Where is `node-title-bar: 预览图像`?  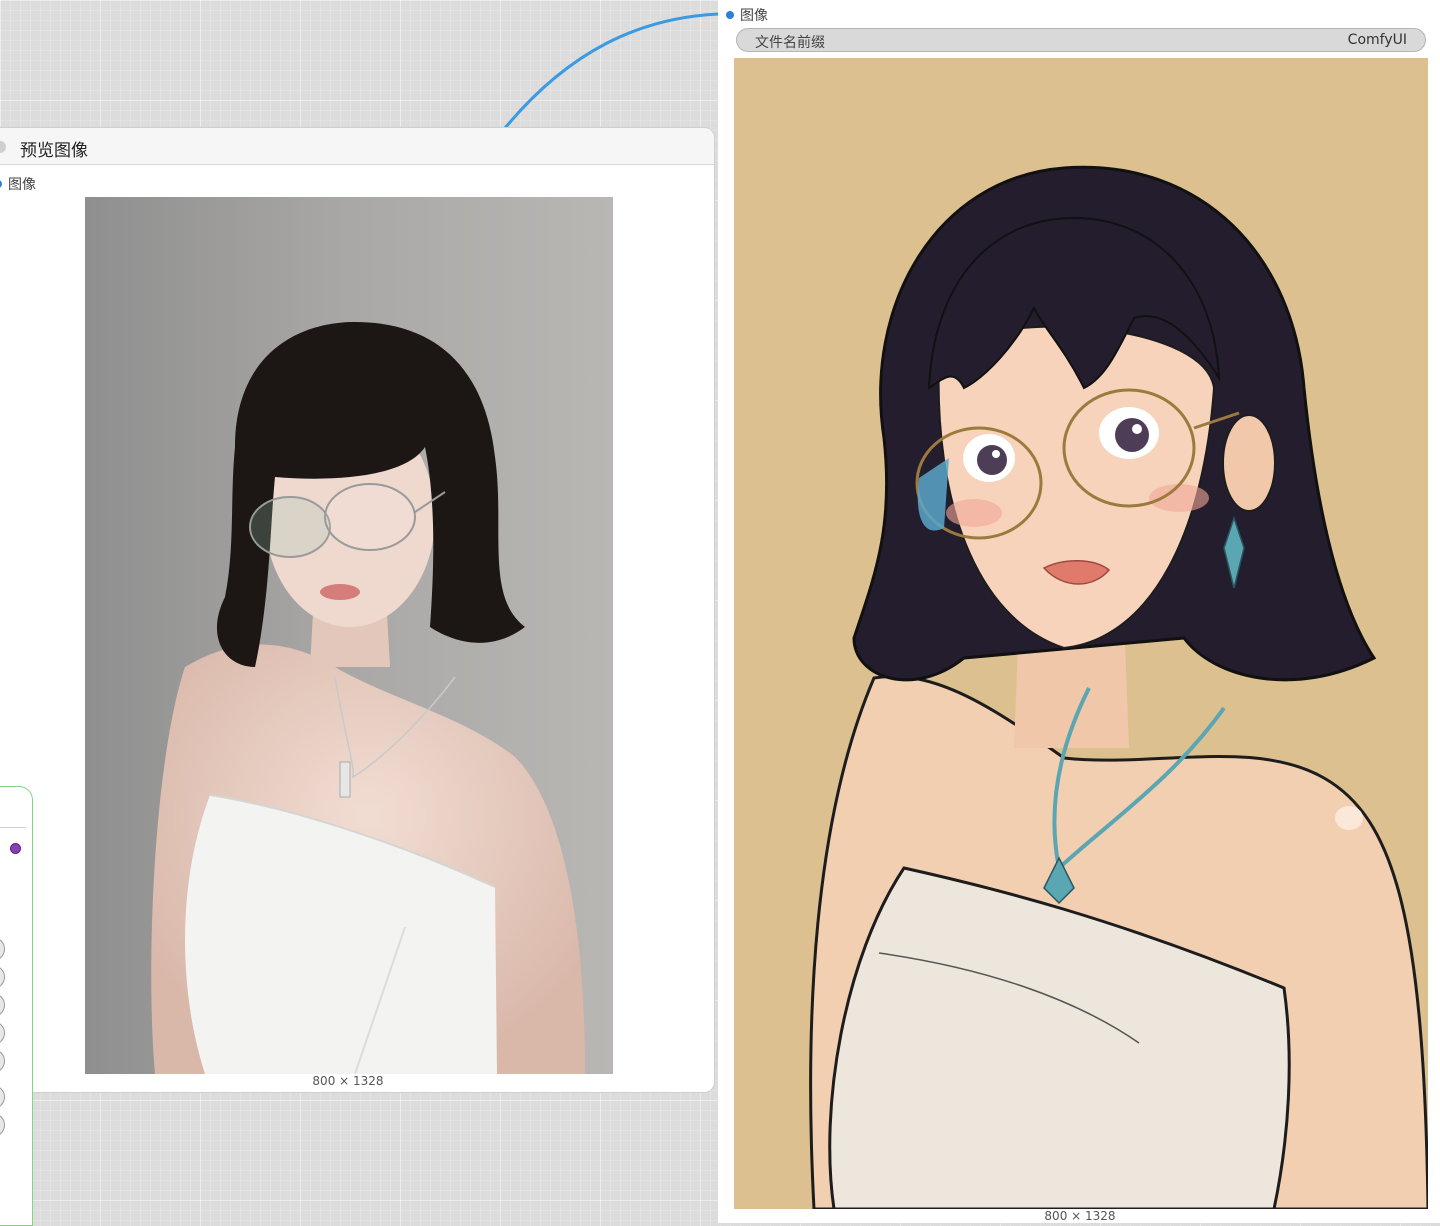
node-title-bar: 预览图像 is located at coordinates (357, 146).